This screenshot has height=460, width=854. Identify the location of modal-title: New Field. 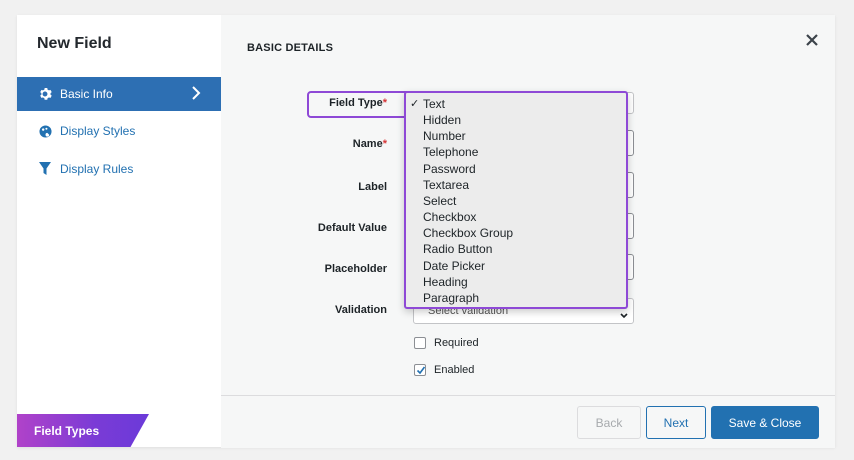
(74, 43).